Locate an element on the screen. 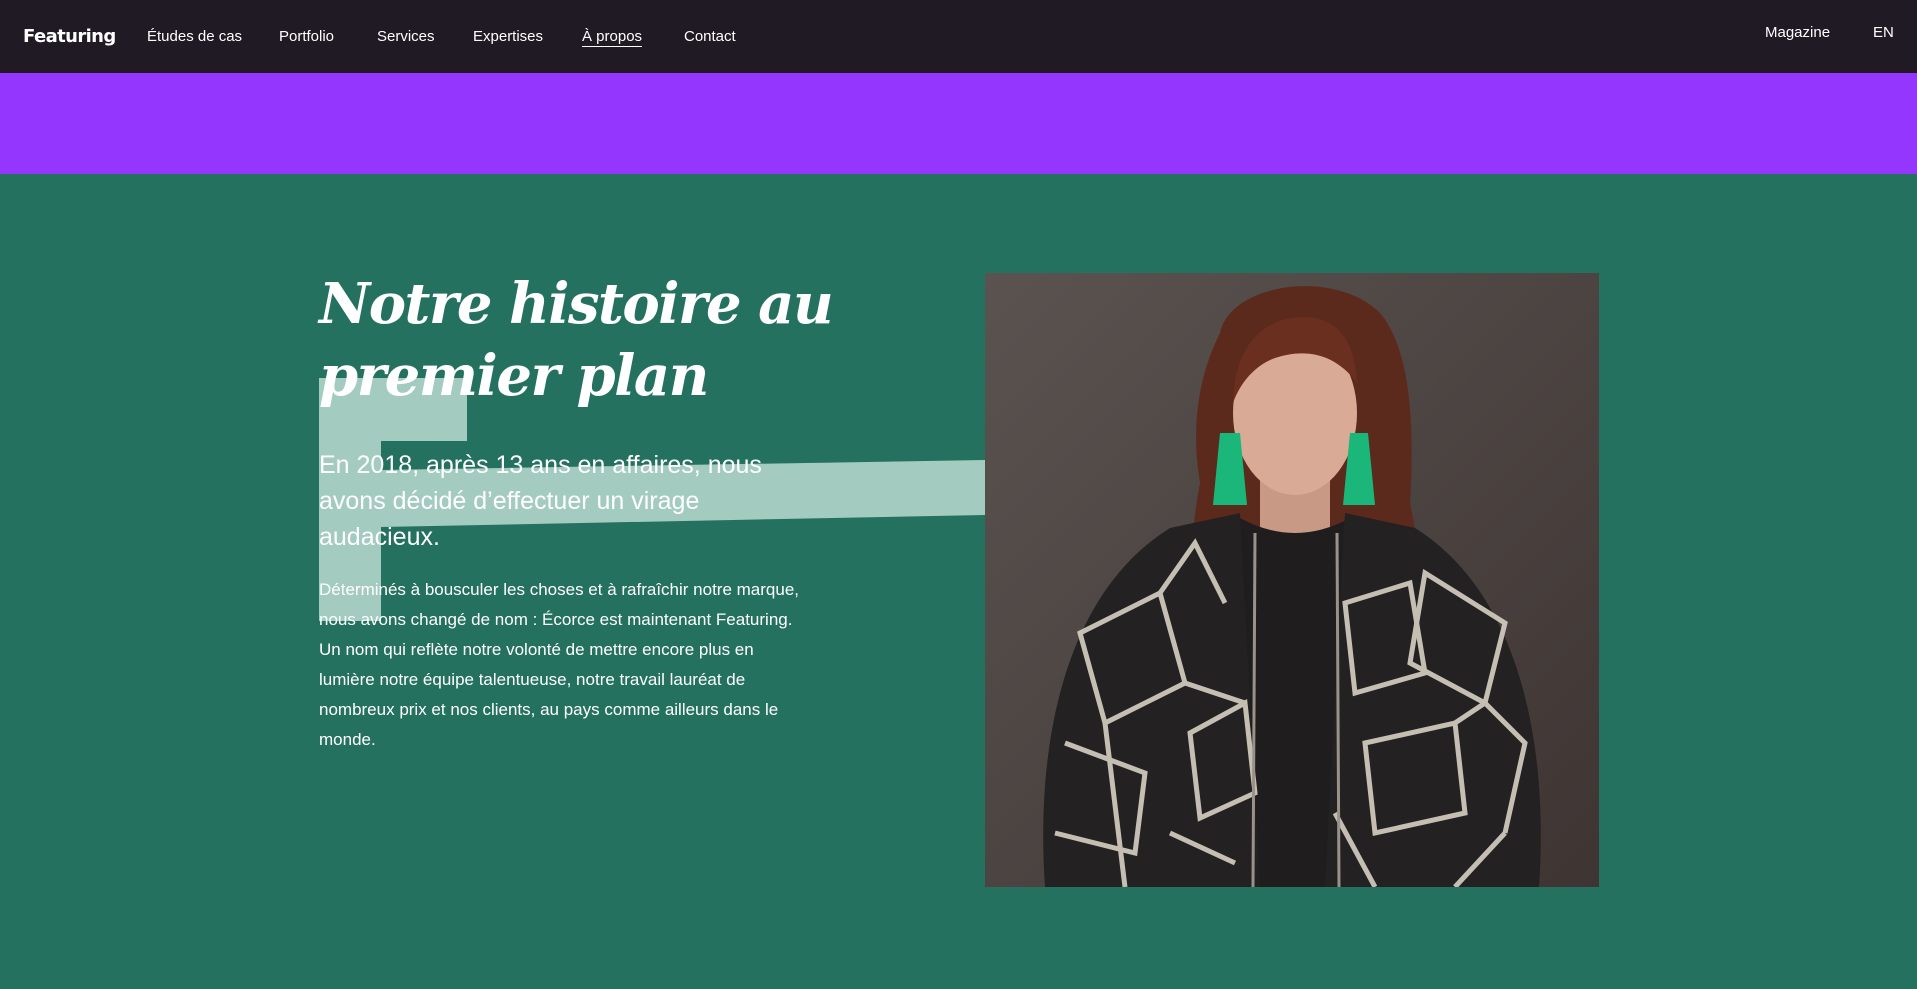 This screenshot has width=1917, height=989. nav-link-expertises: Expertises is located at coordinates (508, 36).